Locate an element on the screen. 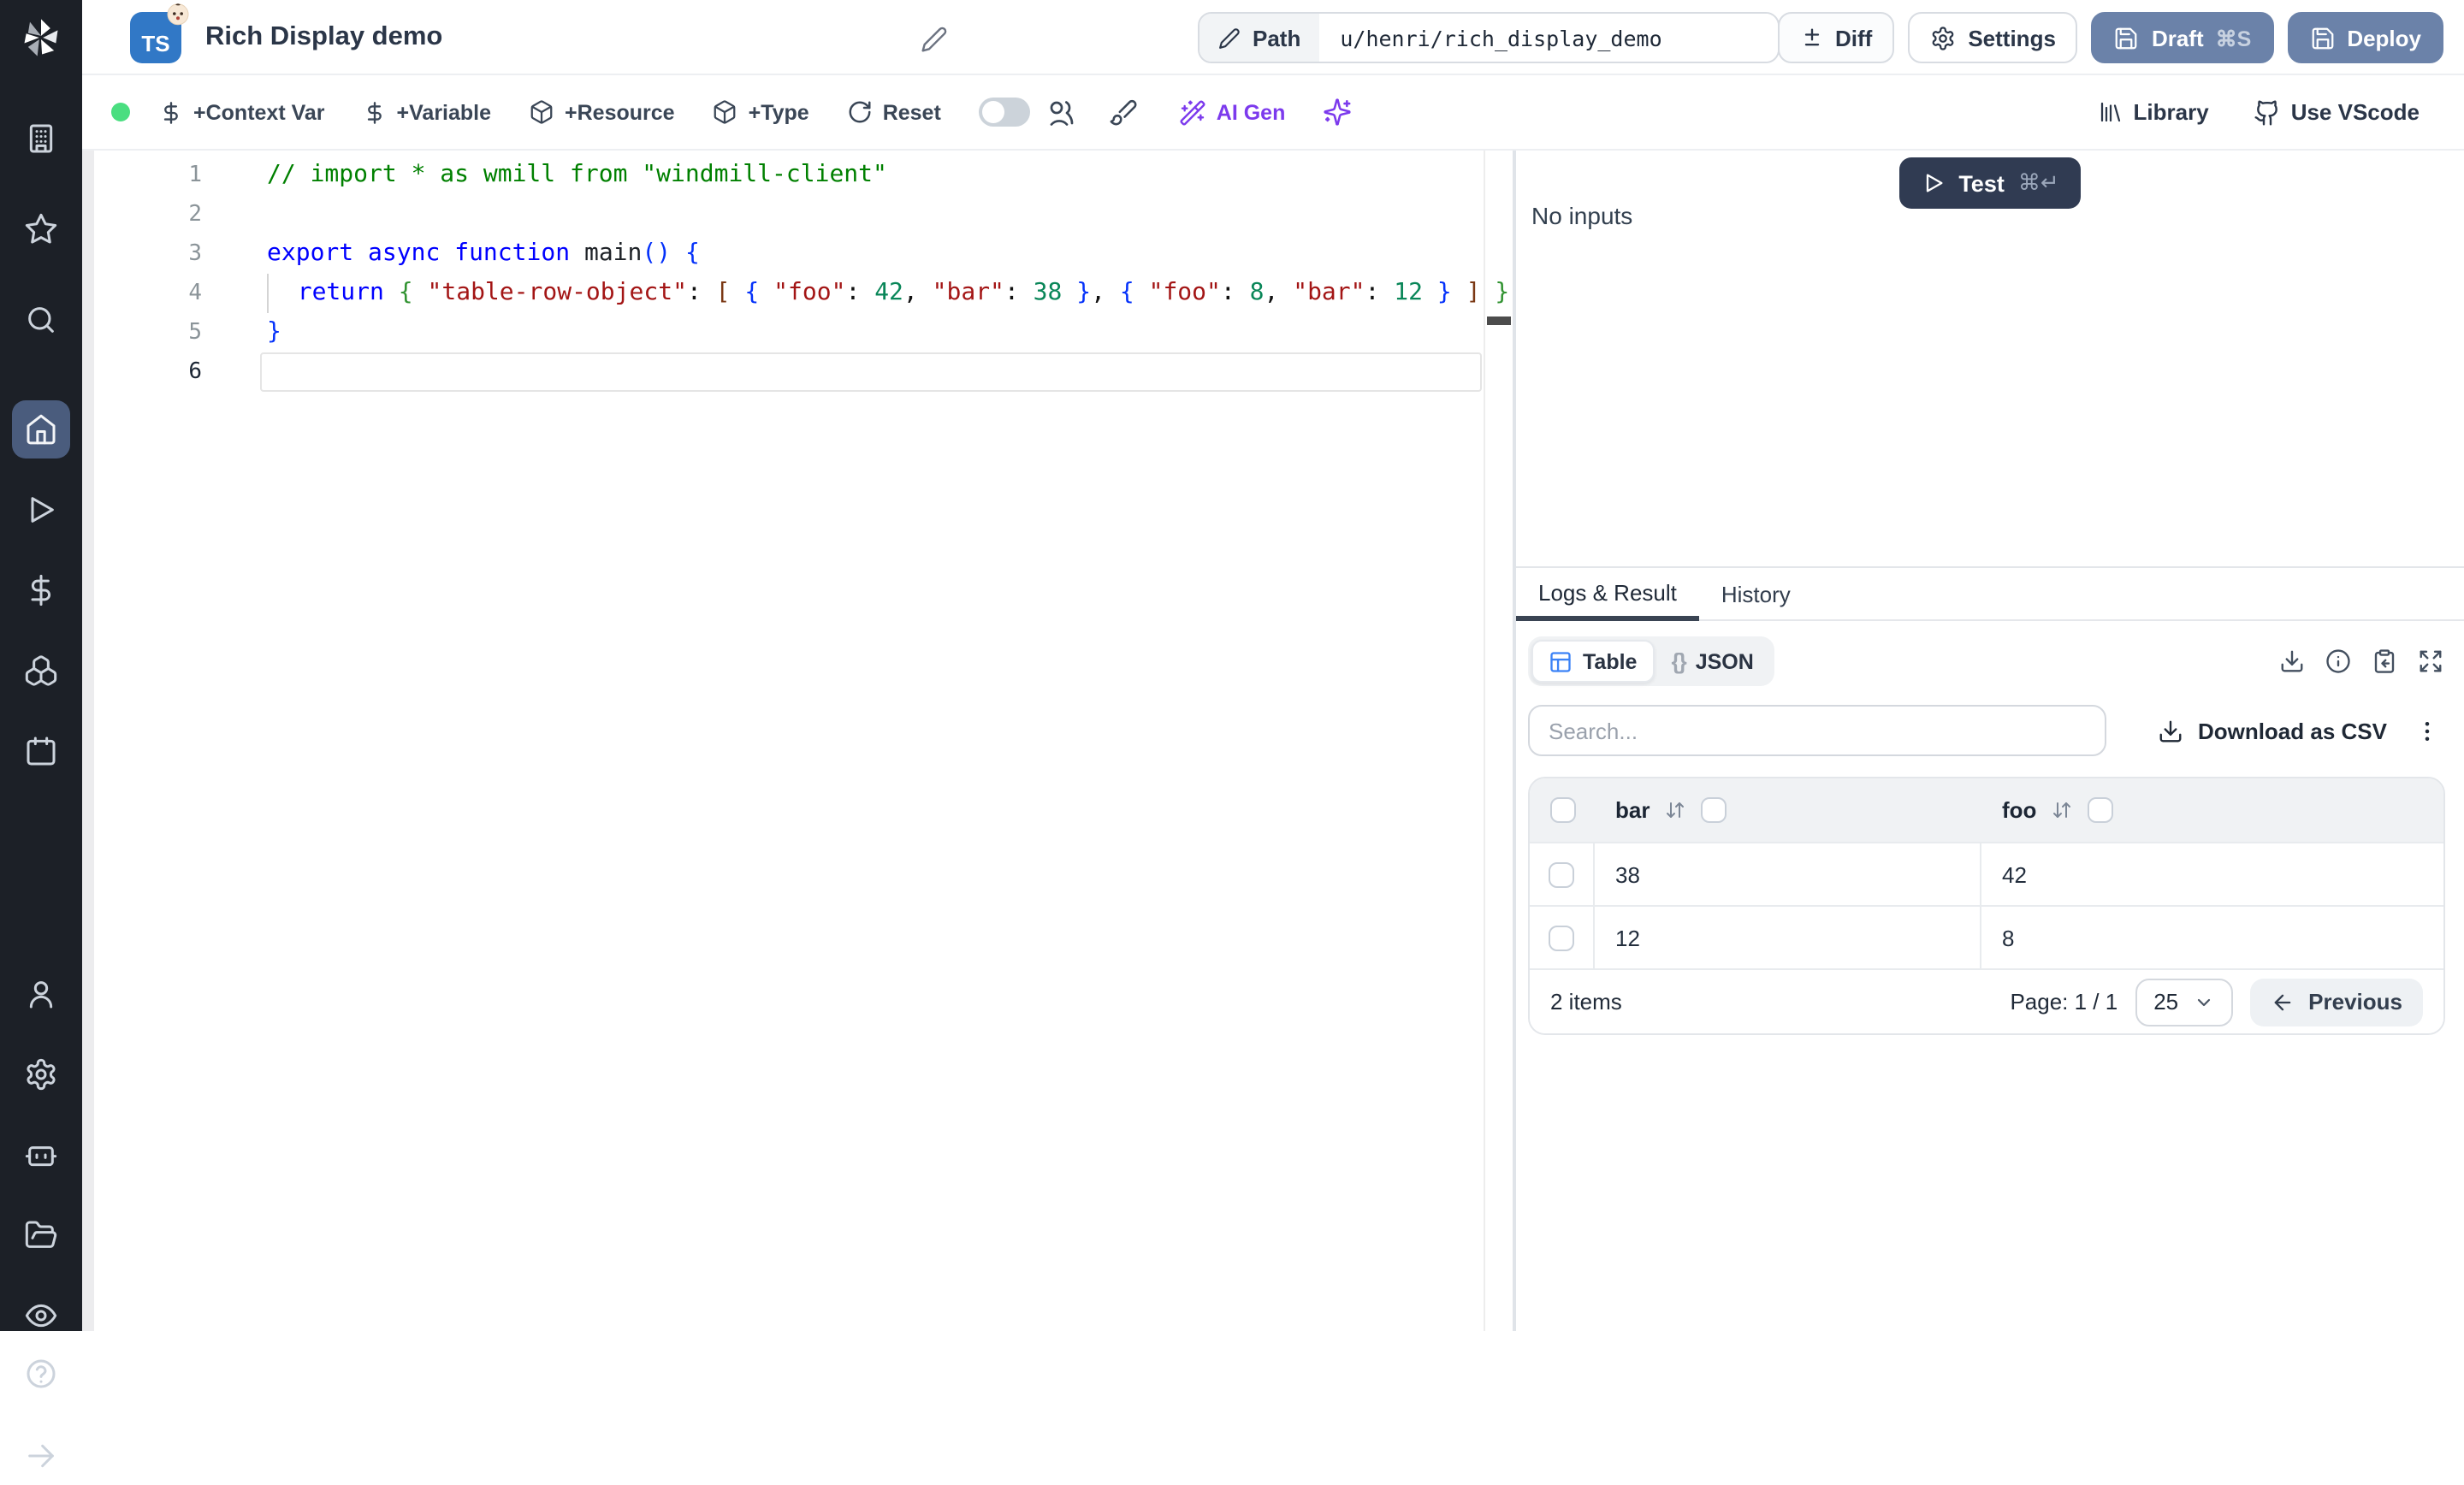 This screenshot has width=2464, height=1485. download-result-icon is located at coordinates (2292, 661).